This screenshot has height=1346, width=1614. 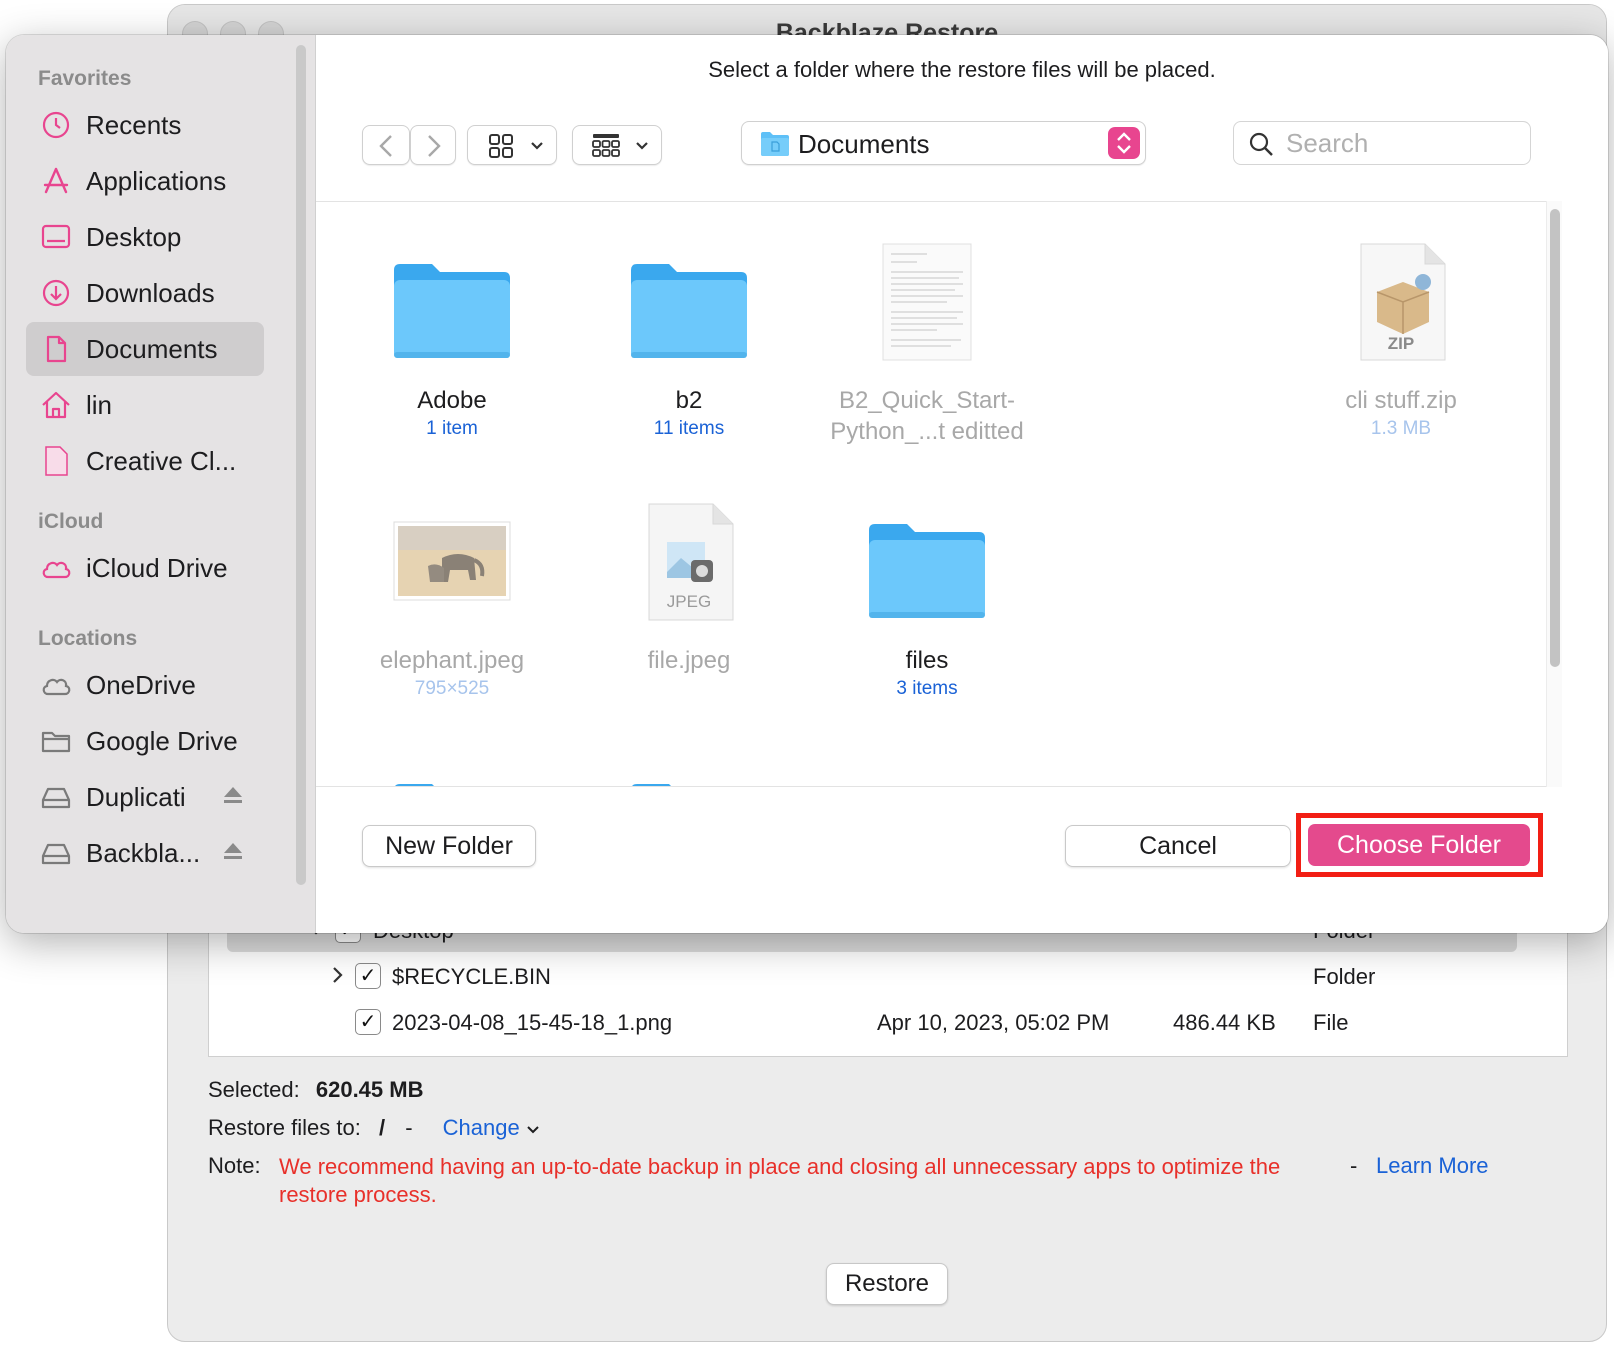 I want to click on sidebar-item-label: Applications, so click(x=156, y=181).